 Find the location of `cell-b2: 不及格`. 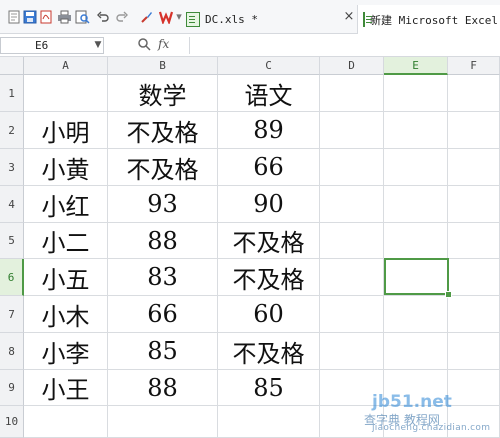

cell-b2: 不及格 is located at coordinates (163, 130).